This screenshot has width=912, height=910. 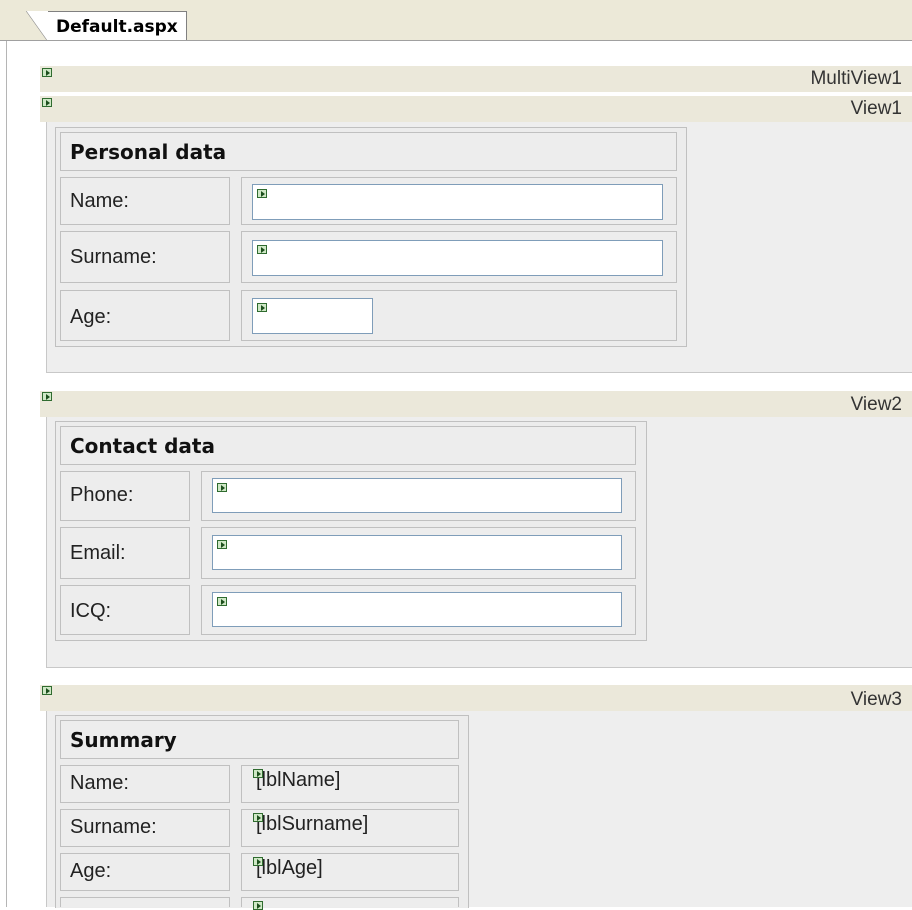 I want to click on contact-data-heading: Contact data, so click(x=142, y=446).